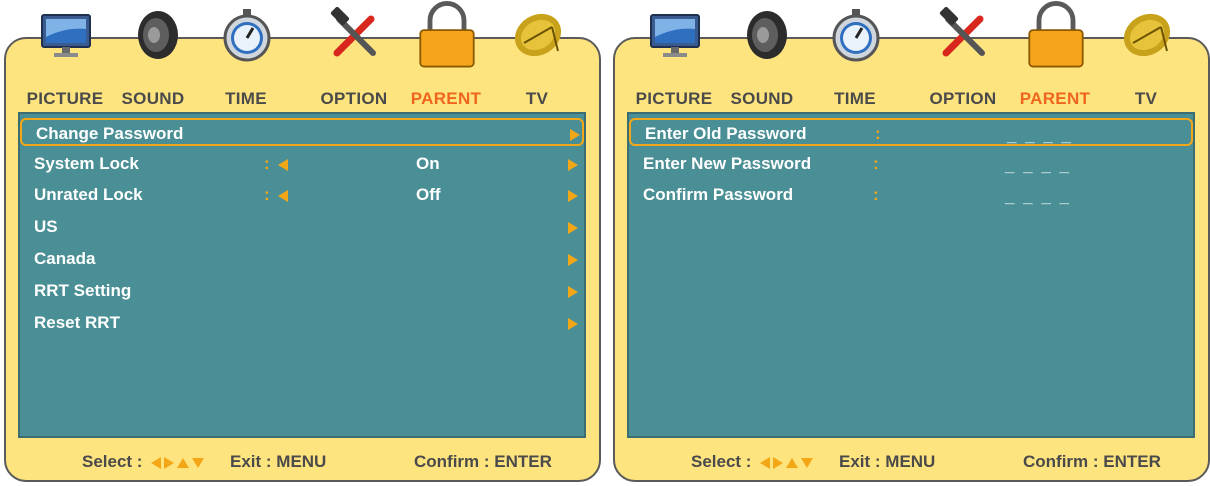 The image size is (1210, 486). What do you see at coordinates (428, 163) in the screenshot?
I see `menu-item-value: On` at bounding box center [428, 163].